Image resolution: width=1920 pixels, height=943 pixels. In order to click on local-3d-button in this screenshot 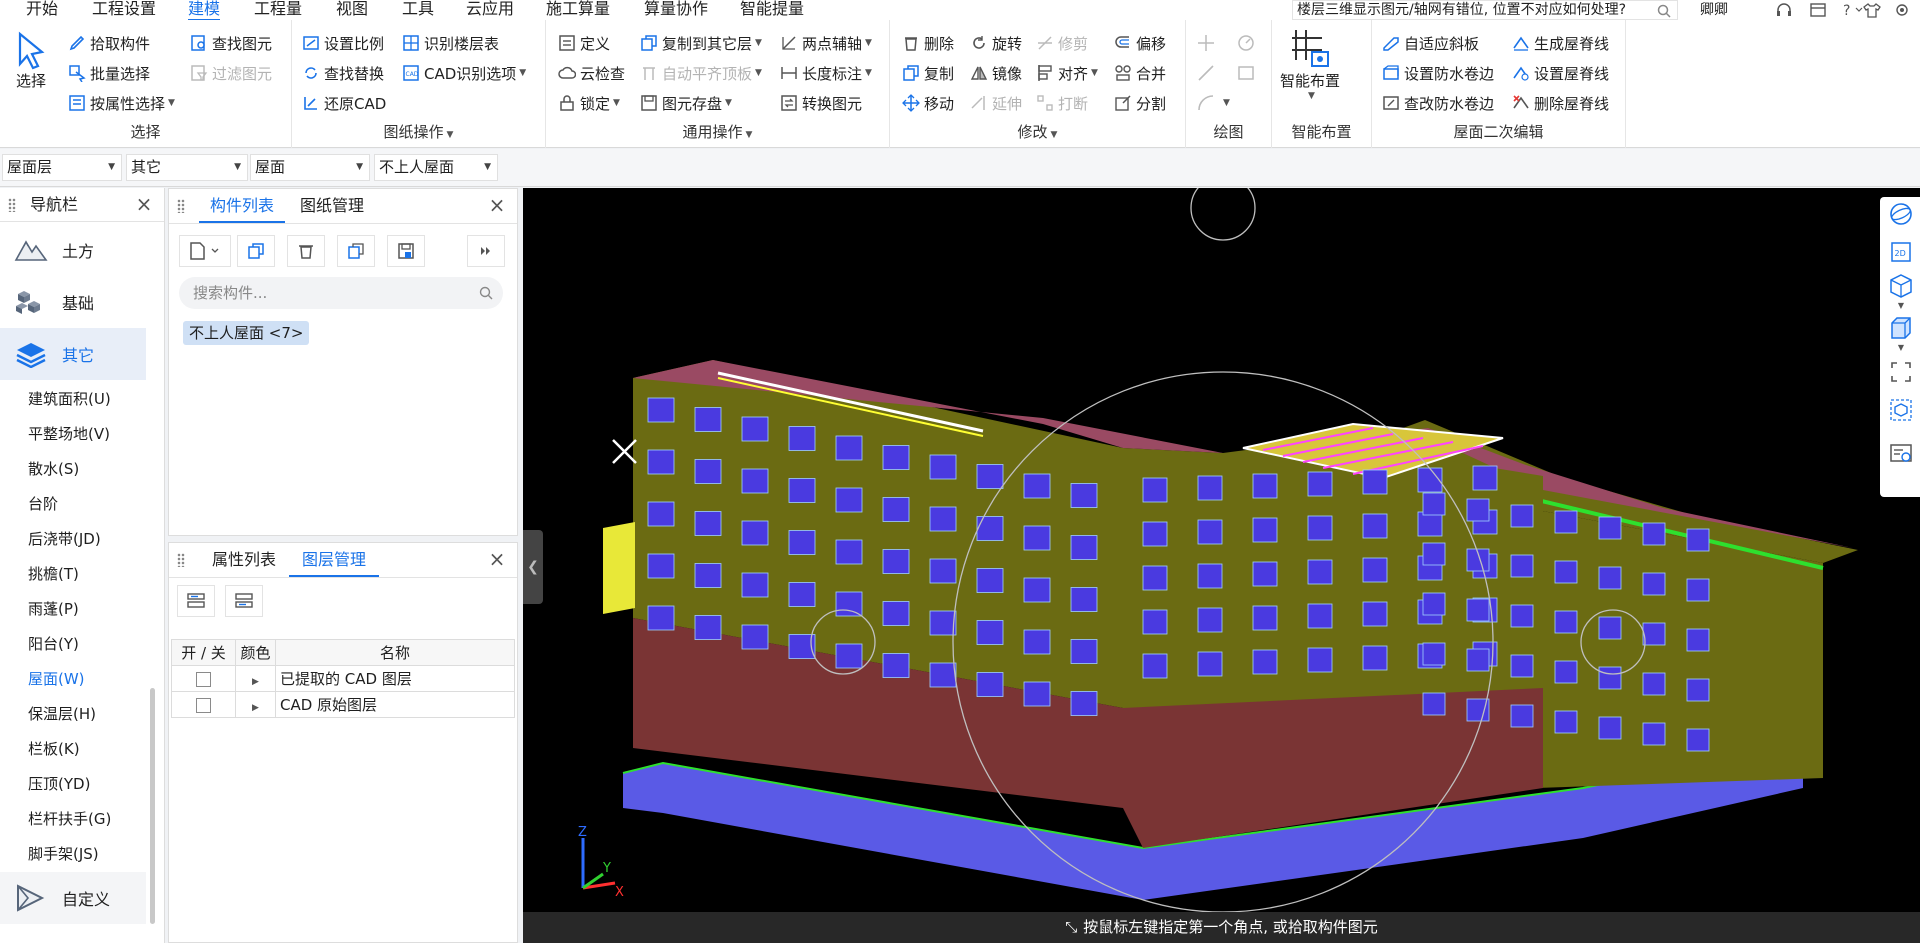, I will do `click(1901, 410)`.